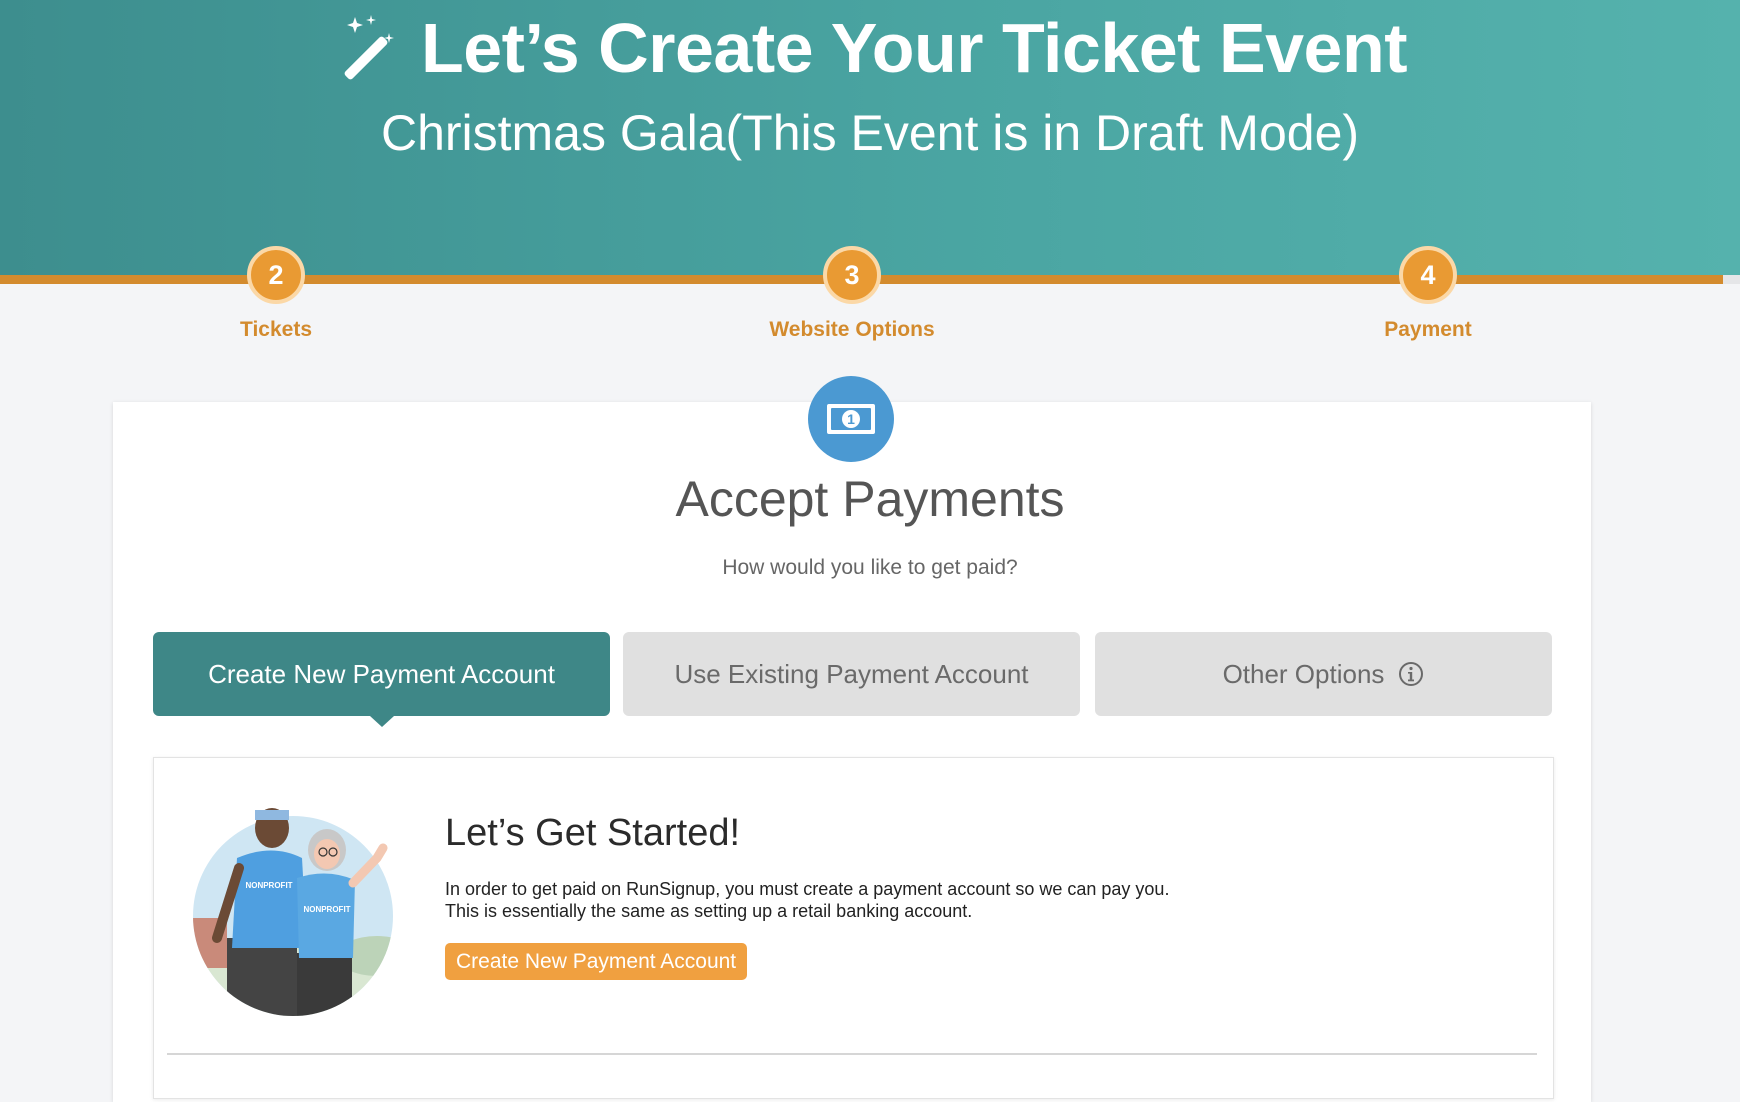  I want to click on step-number: 3, so click(852, 275).